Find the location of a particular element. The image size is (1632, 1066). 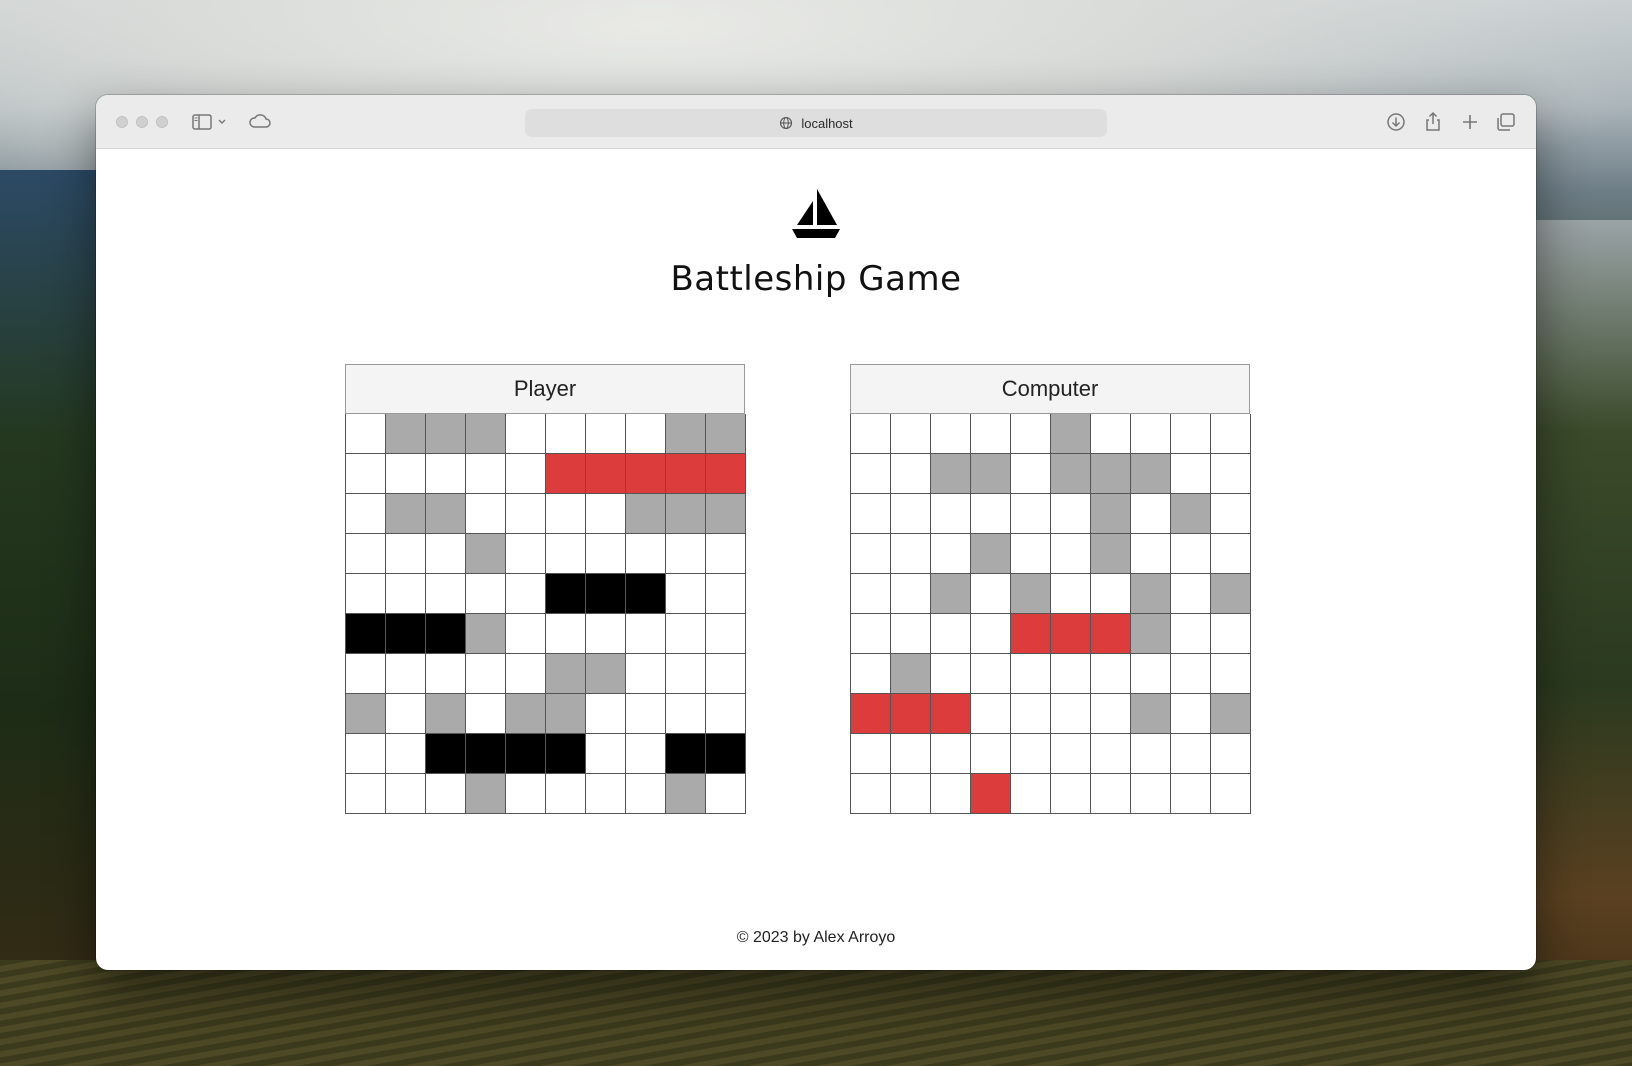

plus-icon is located at coordinates (1470, 122).